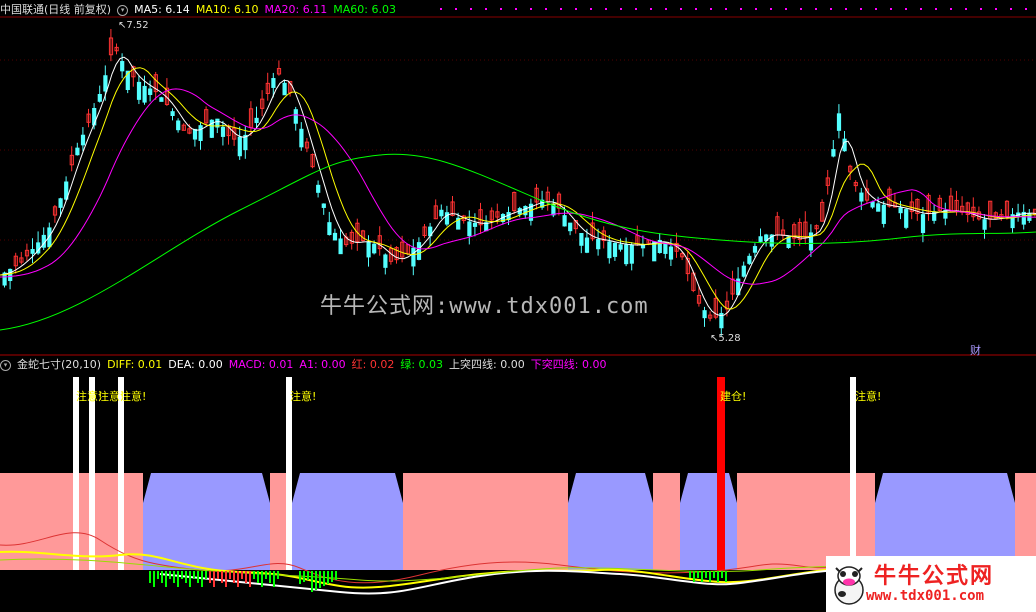 This screenshot has height=612, width=1036. I want to click on ma5-value: MA5: 6.14, so click(162, 9).